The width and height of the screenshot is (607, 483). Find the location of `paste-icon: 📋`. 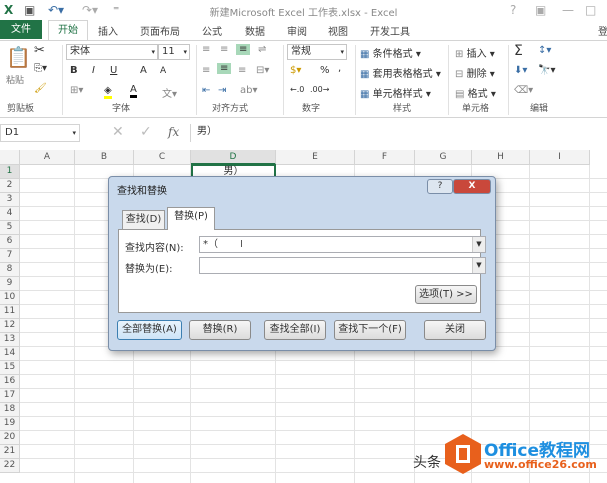

paste-icon: 📋 is located at coordinates (18, 57).